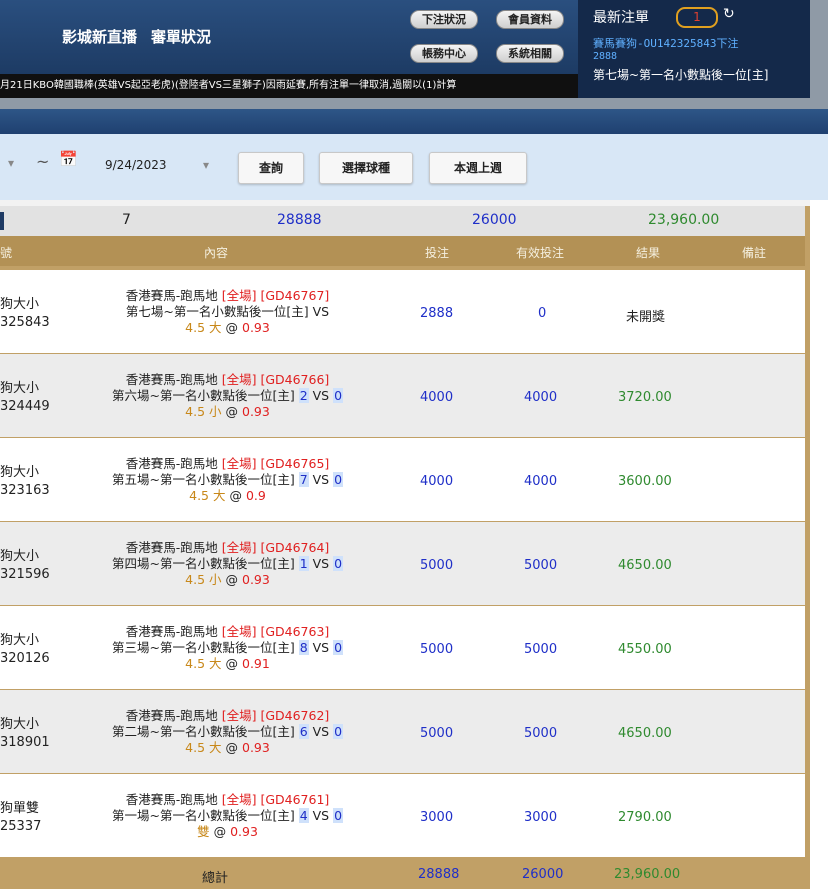 This screenshot has height=889, width=828. Describe the element at coordinates (303, 479) in the screenshot. I see `score-home: 7` at that location.